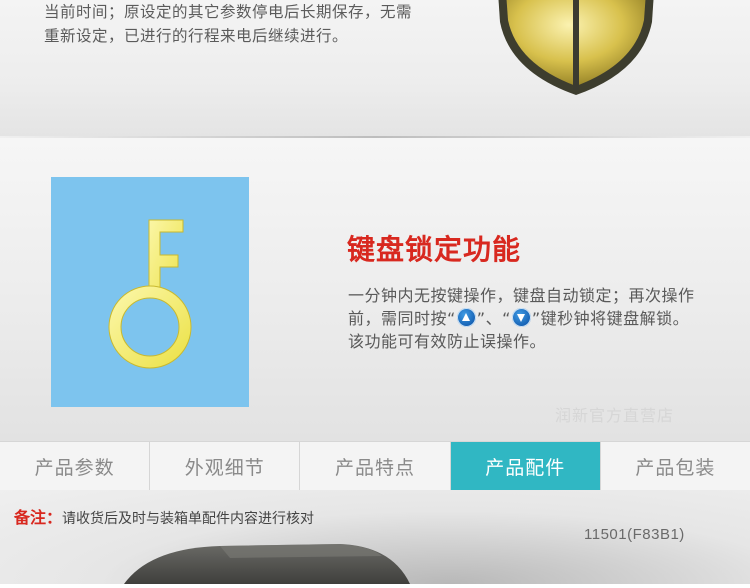 Image resolution: width=750 pixels, height=588 pixels. What do you see at coordinates (270, 562) in the screenshot?
I see `product-image` at bounding box center [270, 562].